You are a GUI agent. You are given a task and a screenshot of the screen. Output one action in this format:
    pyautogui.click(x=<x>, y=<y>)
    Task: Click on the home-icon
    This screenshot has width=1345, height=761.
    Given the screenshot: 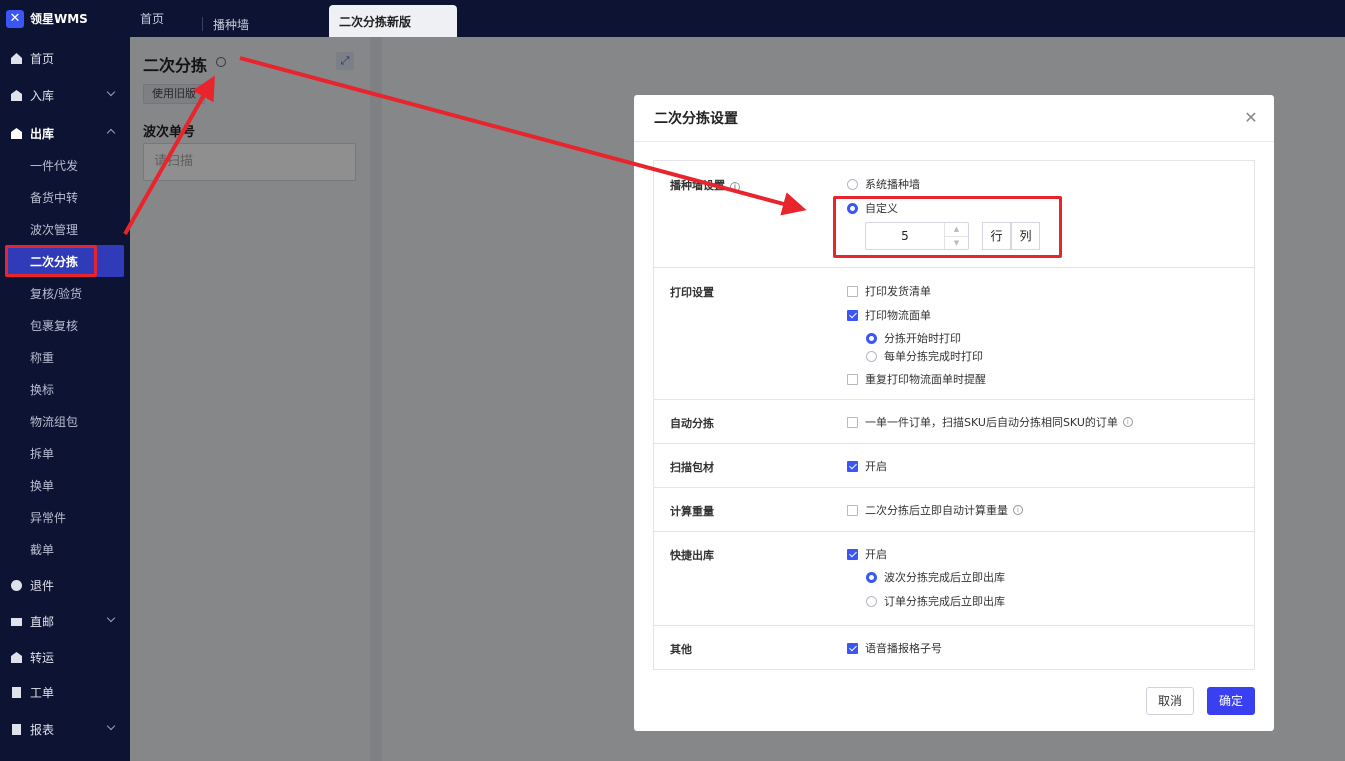 What is the action you would take?
    pyautogui.click(x=16, y=58)
    